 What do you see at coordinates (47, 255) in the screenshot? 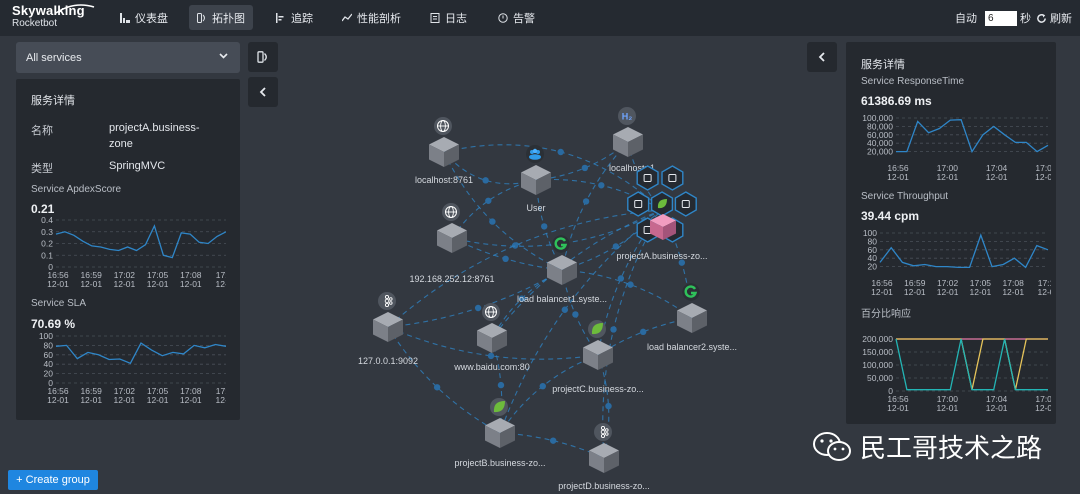
I see `y-tick-label: 0.1` at bounding box center [47, 255].